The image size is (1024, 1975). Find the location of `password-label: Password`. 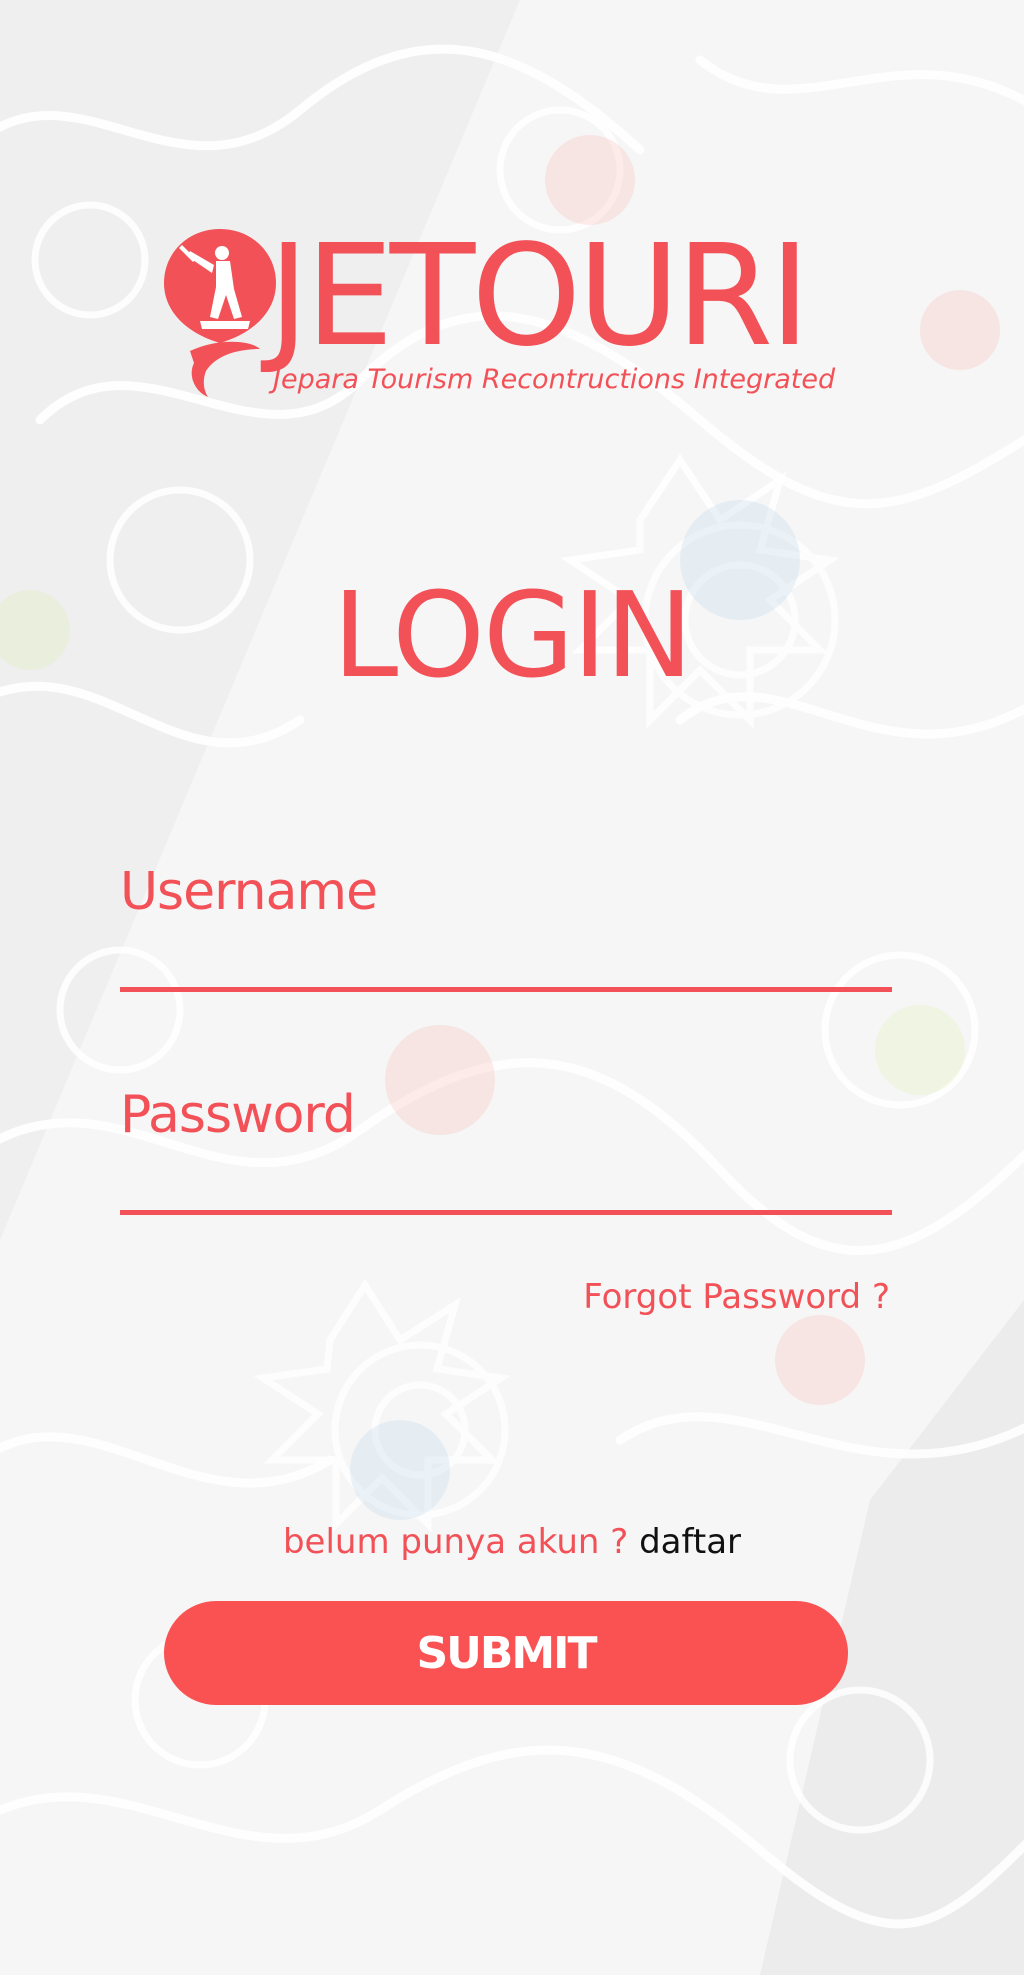

password-label: Password is located at coordinates (238, 1115).